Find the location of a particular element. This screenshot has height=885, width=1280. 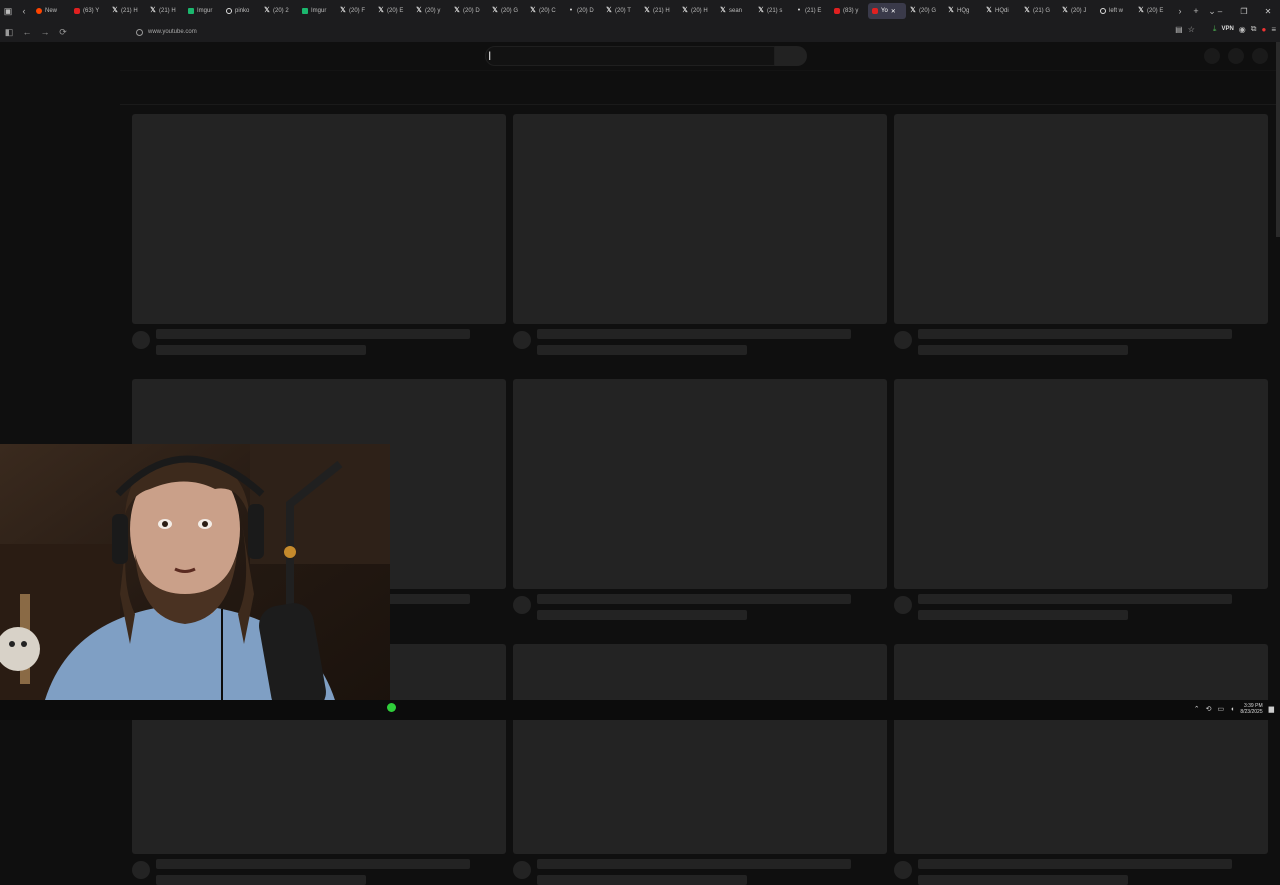

browser-tab: 𝕏 (20) H is located at coordinates (697, 11).